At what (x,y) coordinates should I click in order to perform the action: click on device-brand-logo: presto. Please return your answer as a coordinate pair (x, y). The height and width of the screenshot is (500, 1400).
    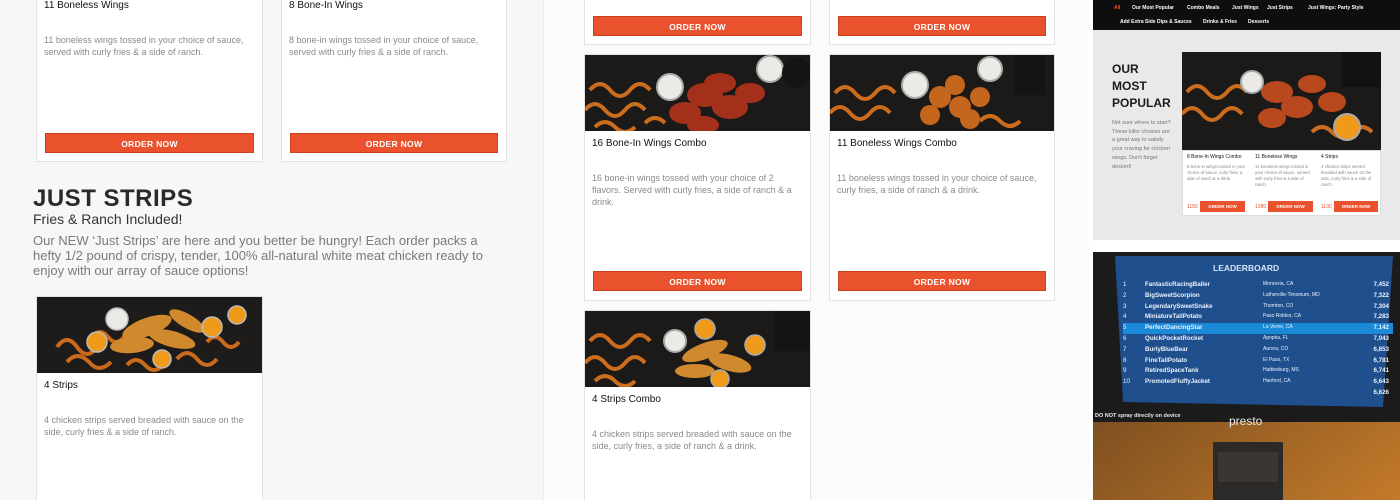
    Looking at the image, I should click on (1246, 421).